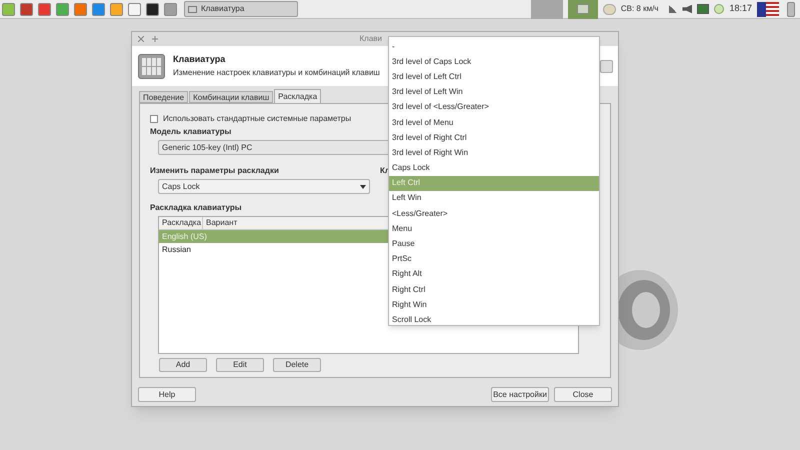 Image resolution: width=800 pixels, height=450 pixels. What do you see at coordinates (257, 118) in the screenshot?
I see `checkbox-label: Использовать стандартные системные параметры` at bounding box center [257, 118].